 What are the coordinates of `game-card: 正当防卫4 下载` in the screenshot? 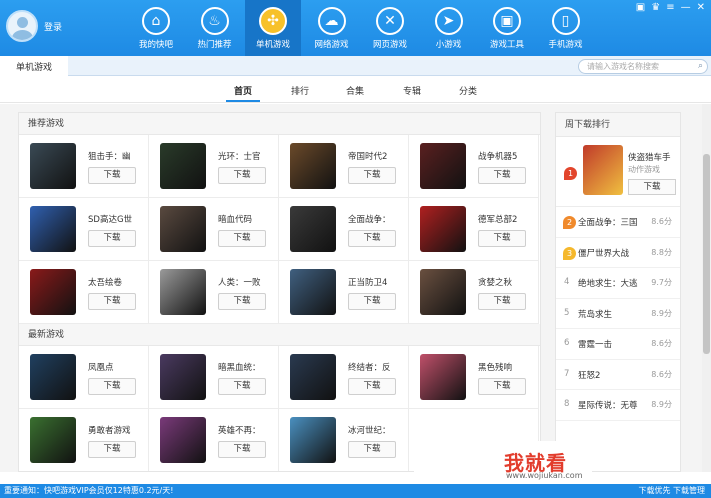 It's located at (344, 292).